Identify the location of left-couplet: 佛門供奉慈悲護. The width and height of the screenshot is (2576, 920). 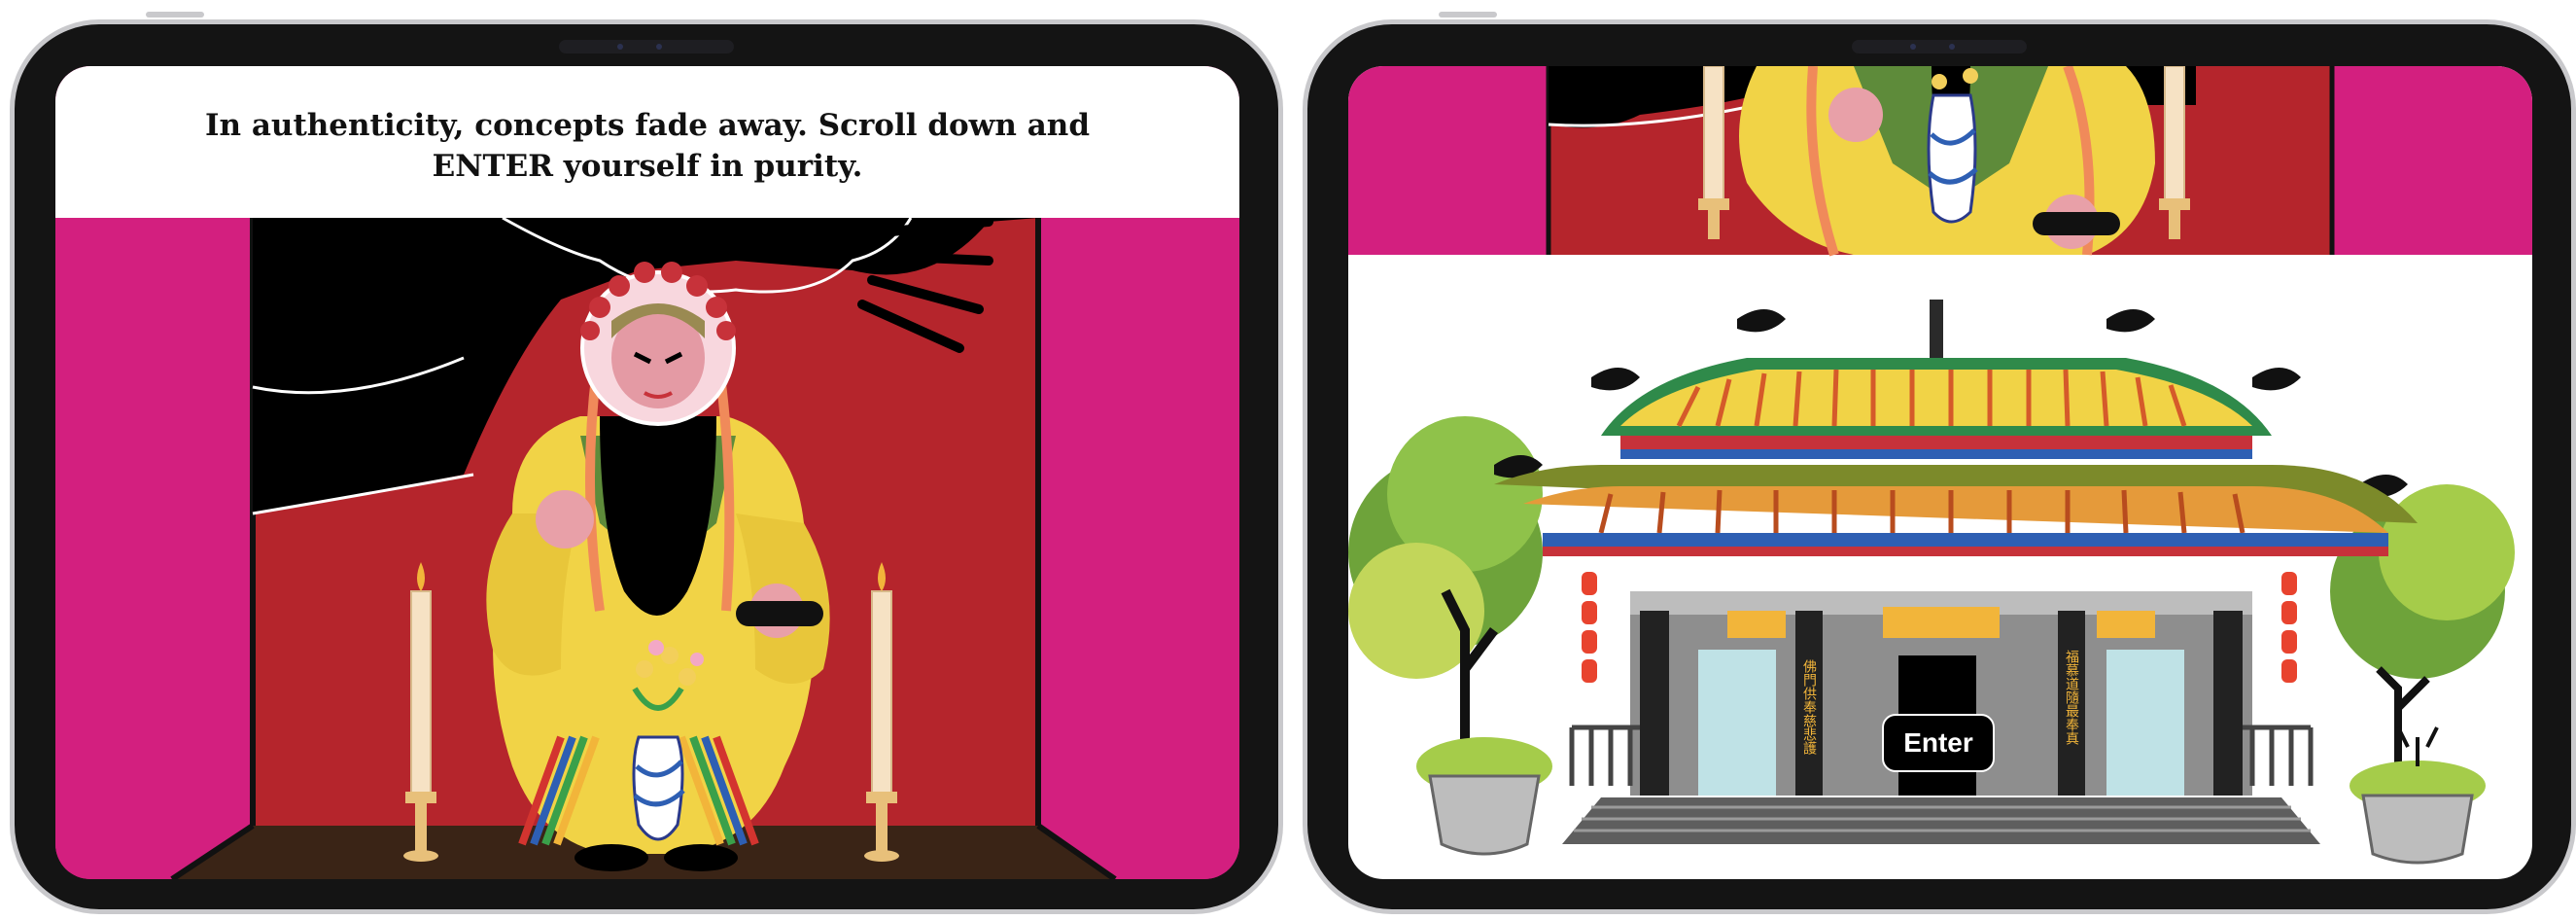
(1809, 707).